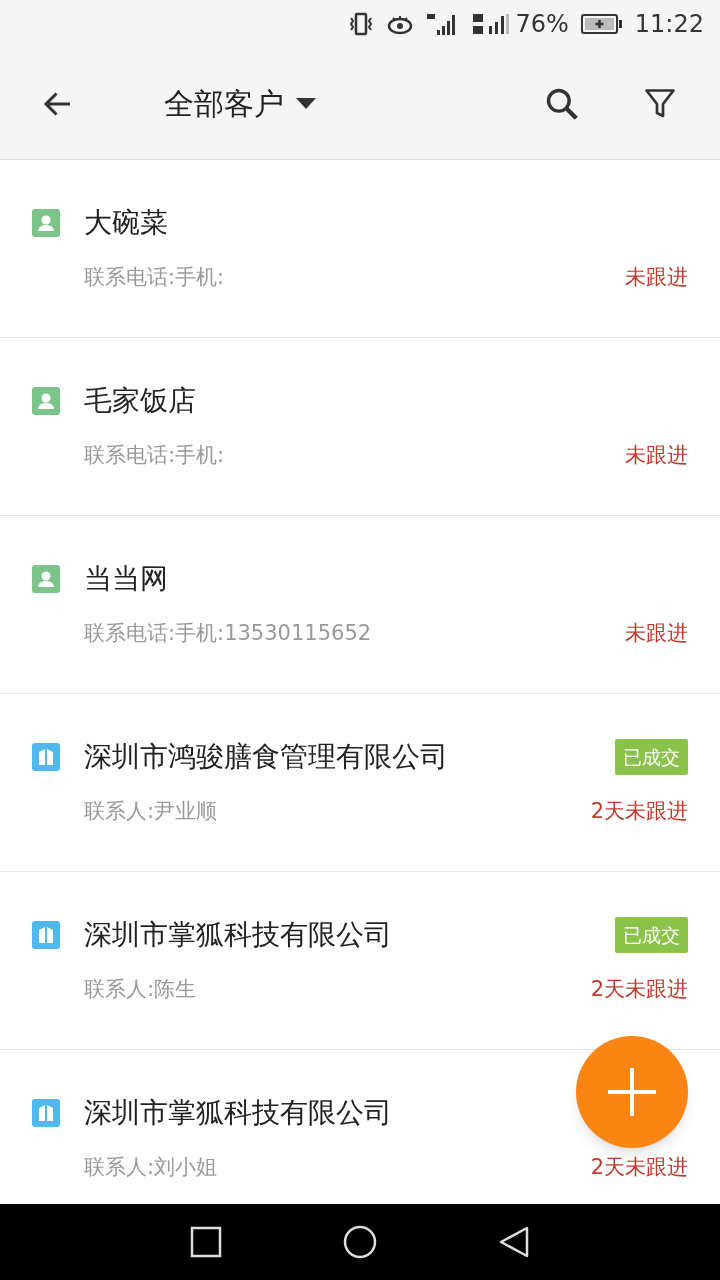 Image resolution: width=720 pixels, height=1280 pixels. I want to click on recents-button, so click(206, 1242).